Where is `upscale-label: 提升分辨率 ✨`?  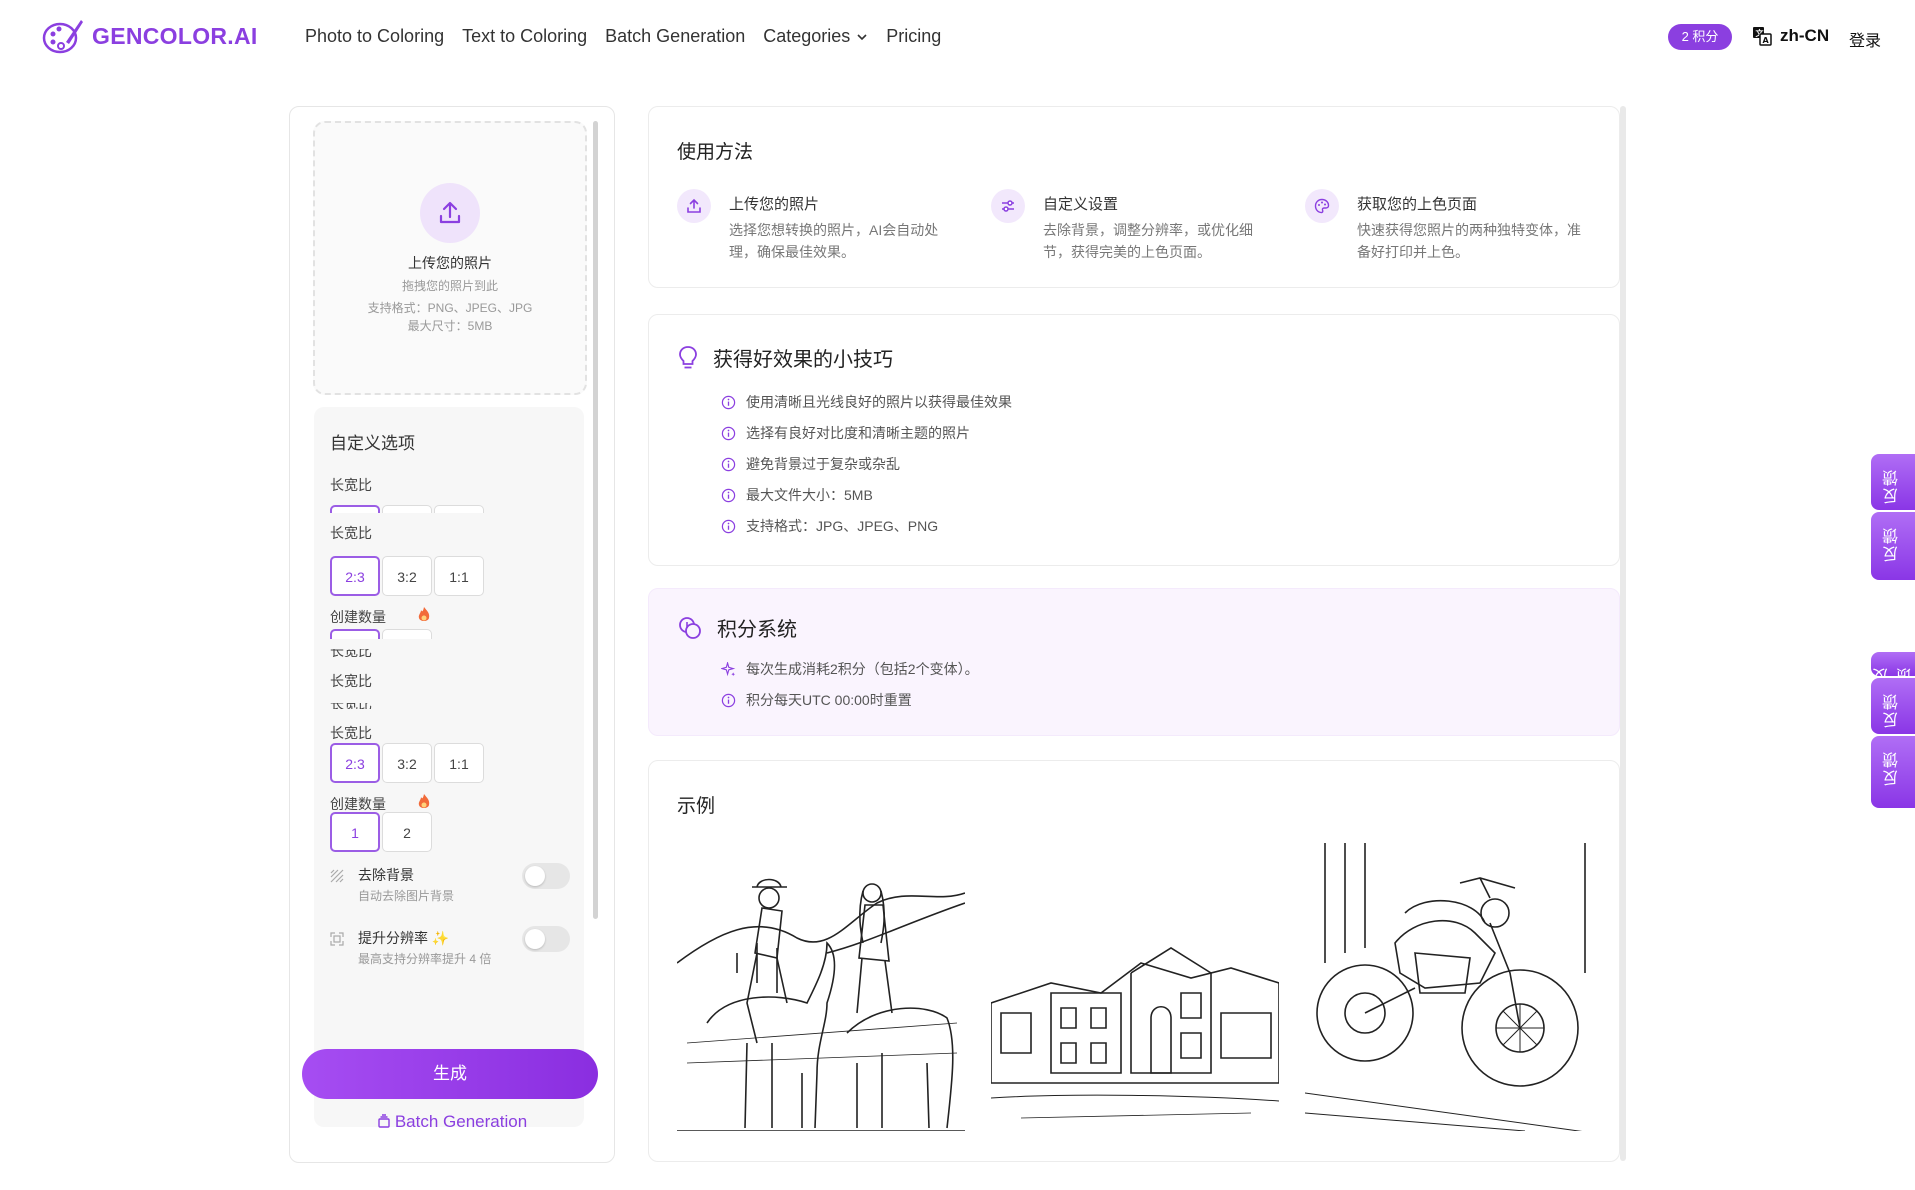
upscale-label: 提升分辨率 ✨ is located at coordinates (404, 938).